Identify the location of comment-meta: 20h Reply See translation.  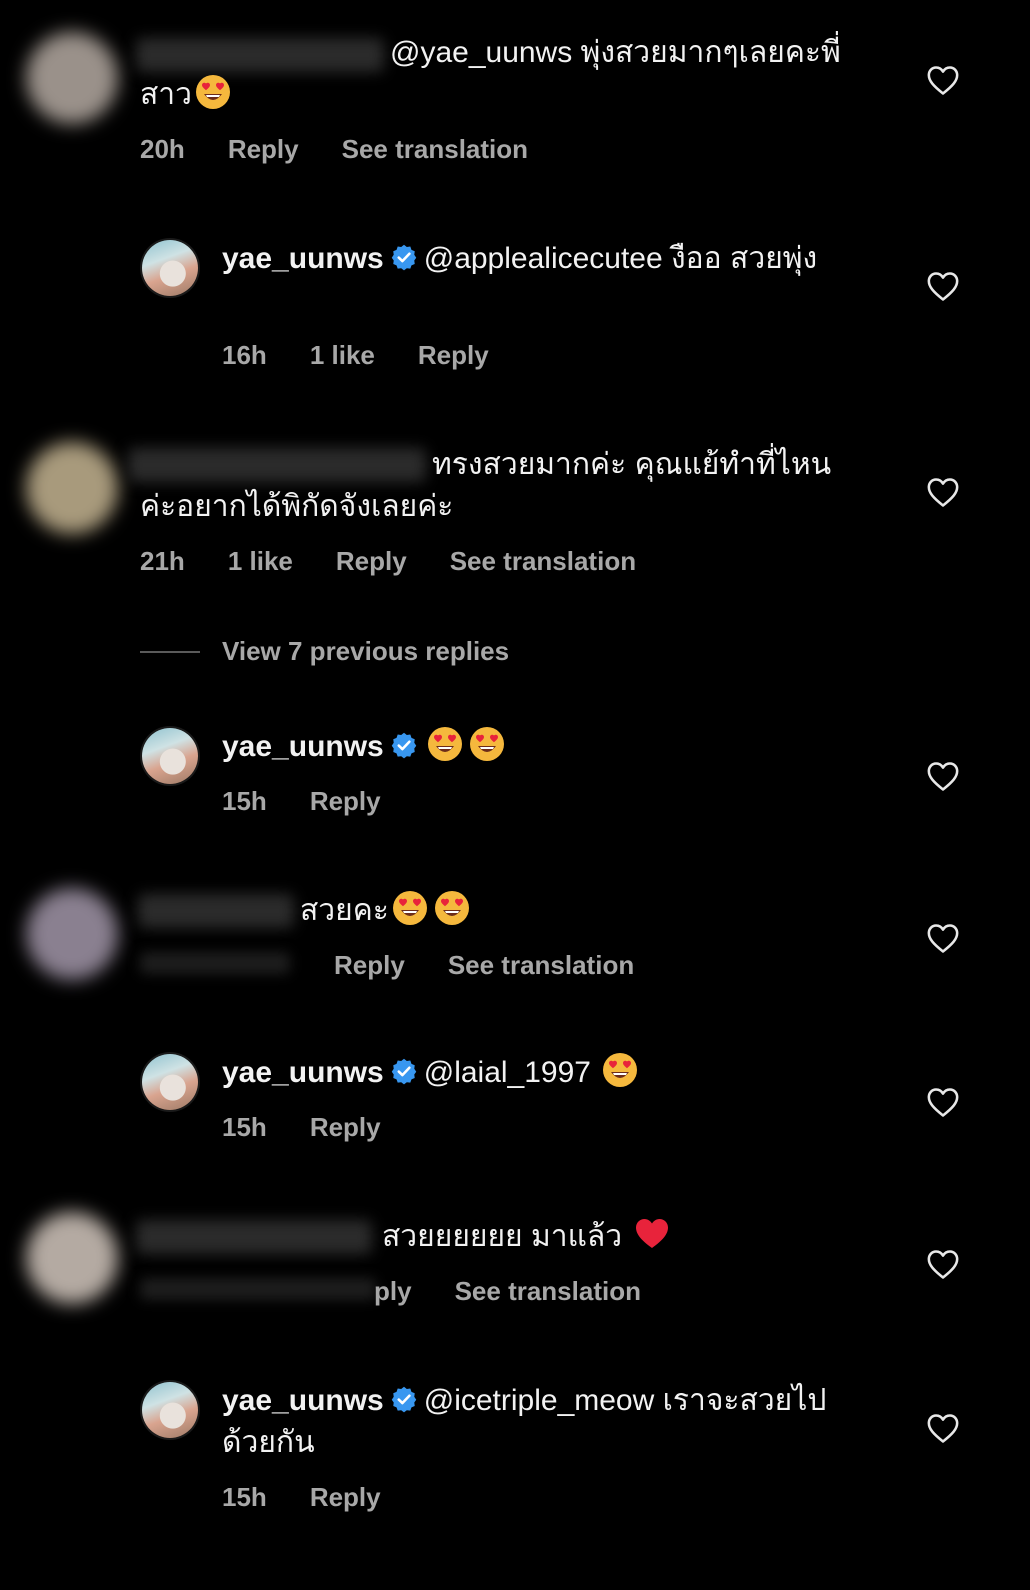
(334, 149).